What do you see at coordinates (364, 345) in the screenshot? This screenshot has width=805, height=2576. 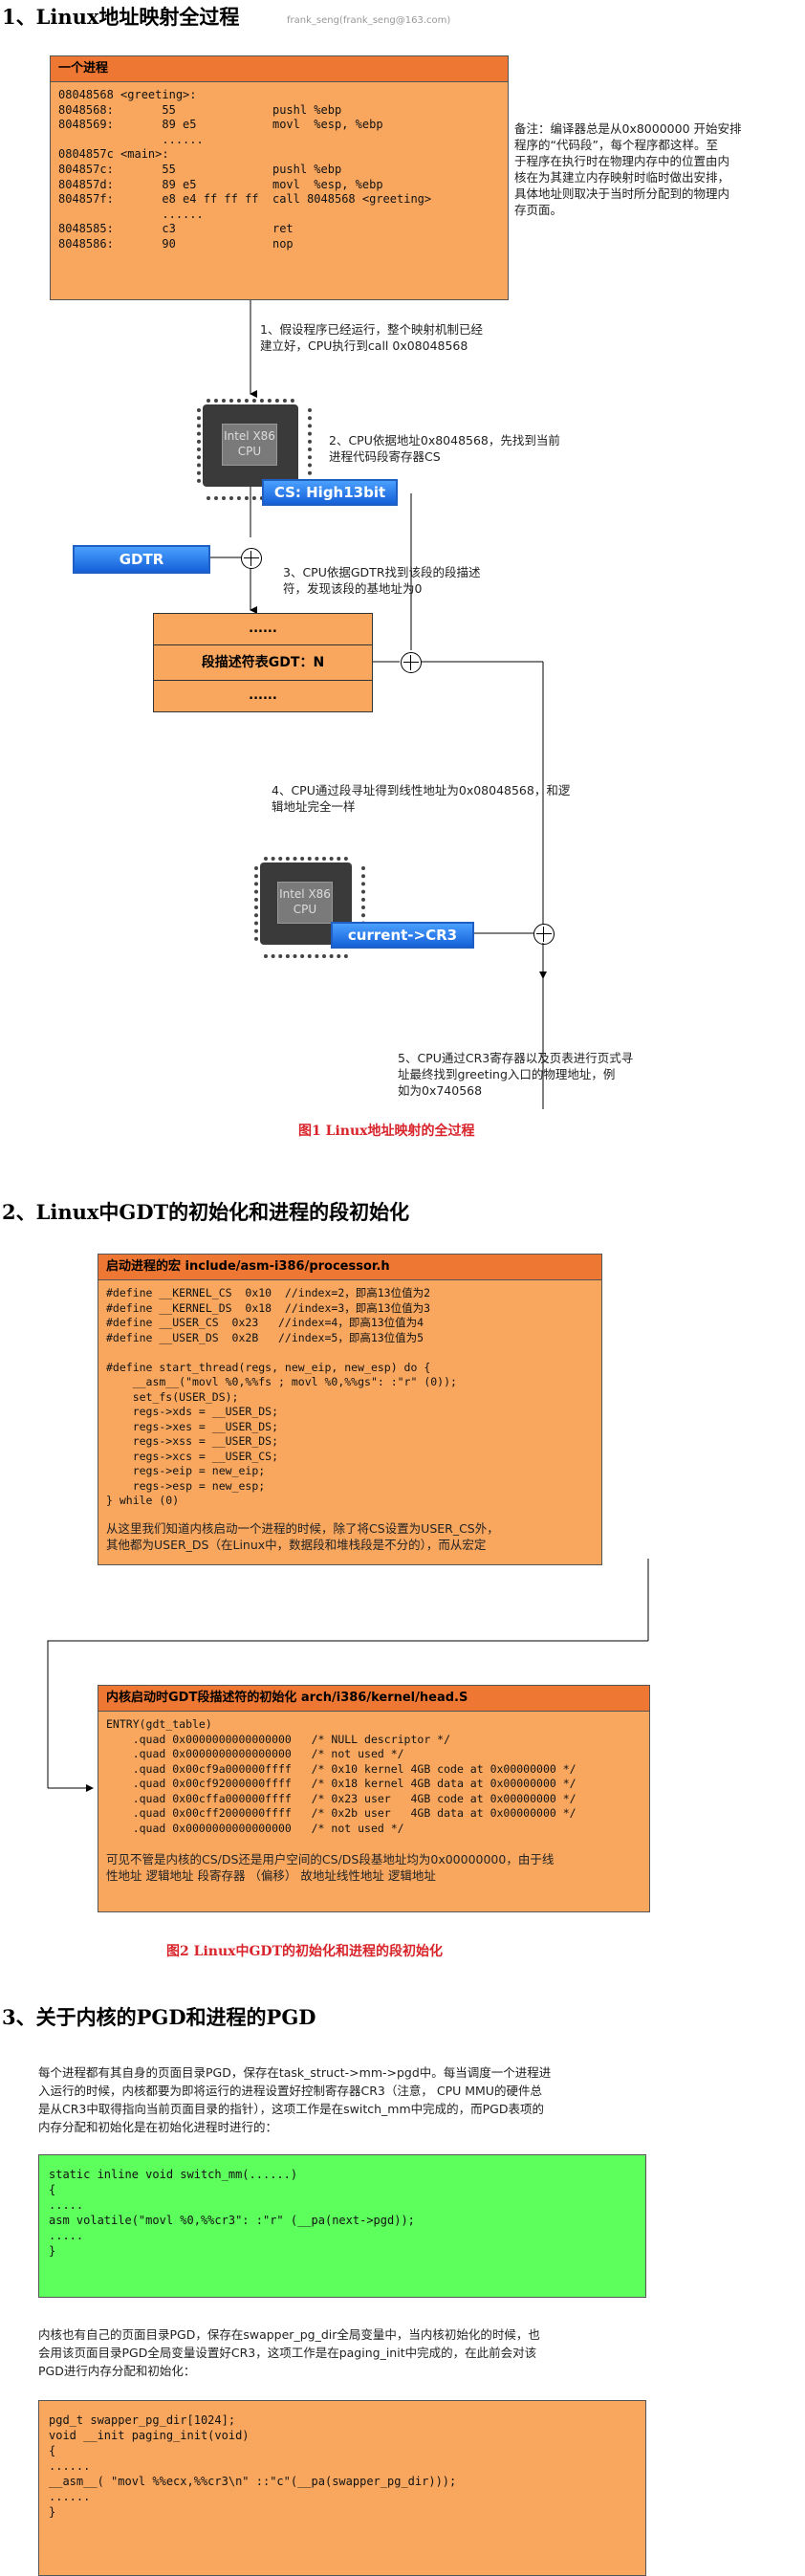 I see `note-line: 建立好，CPU执行到call 0x08048568` at bounding box center [364, 345].